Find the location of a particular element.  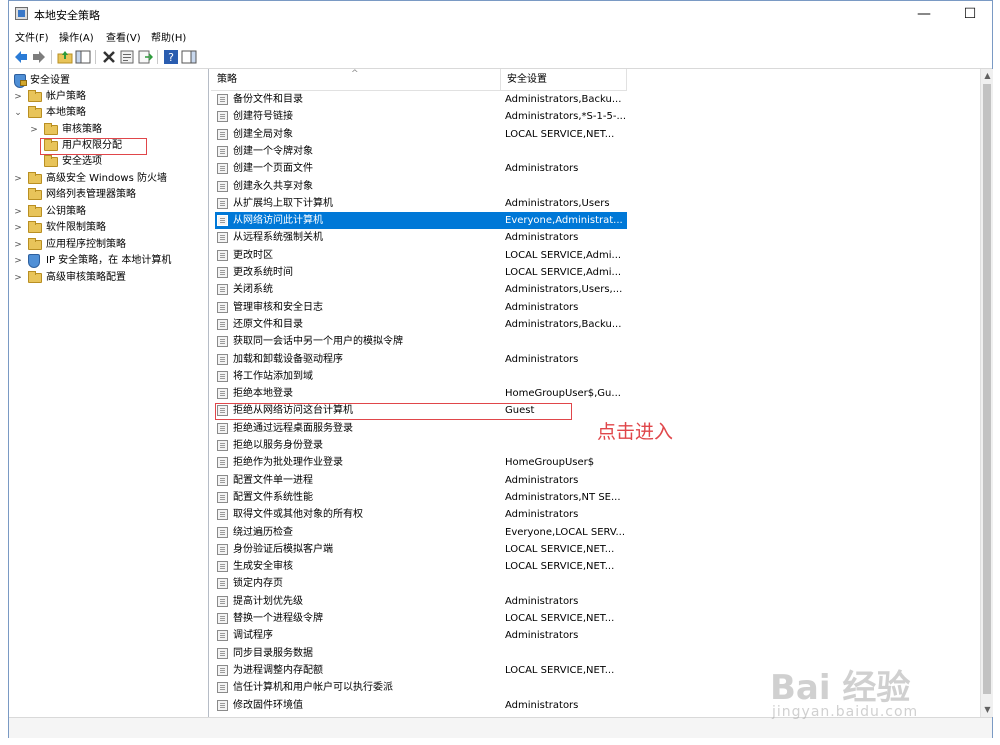

annotation-click-enter: 点击进入 is located at coordinates (635, 432).